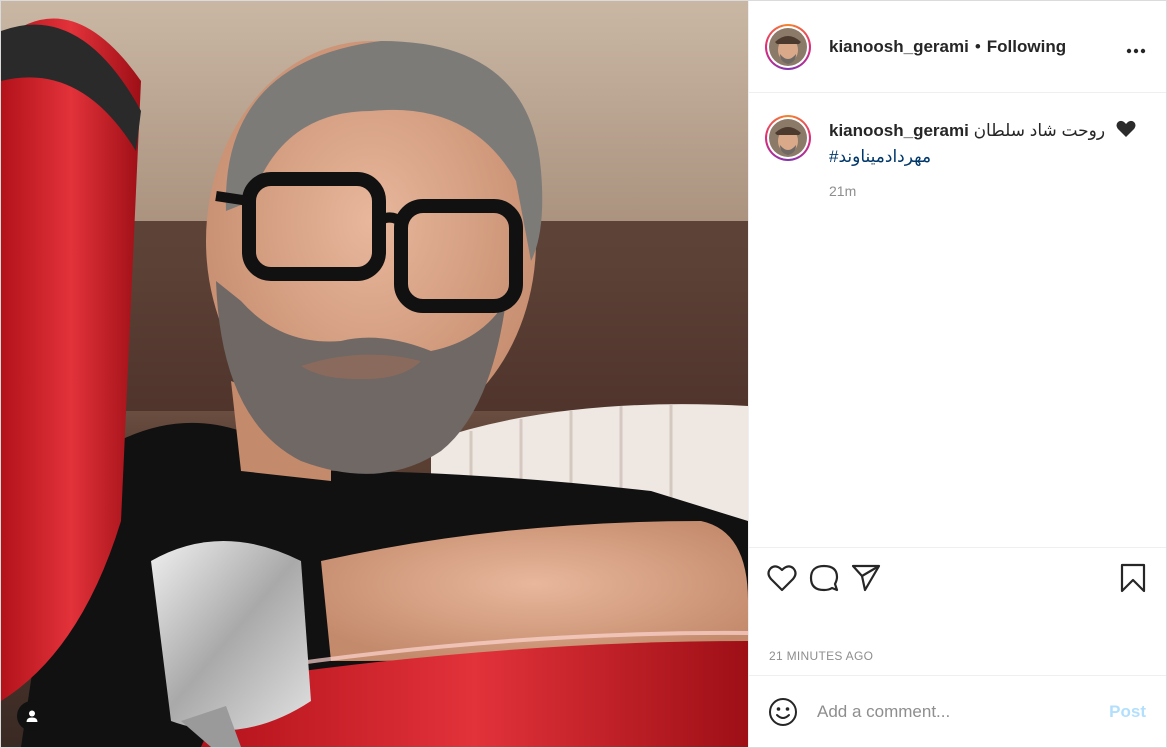  I want to click on post-actions, so click(957, 577).